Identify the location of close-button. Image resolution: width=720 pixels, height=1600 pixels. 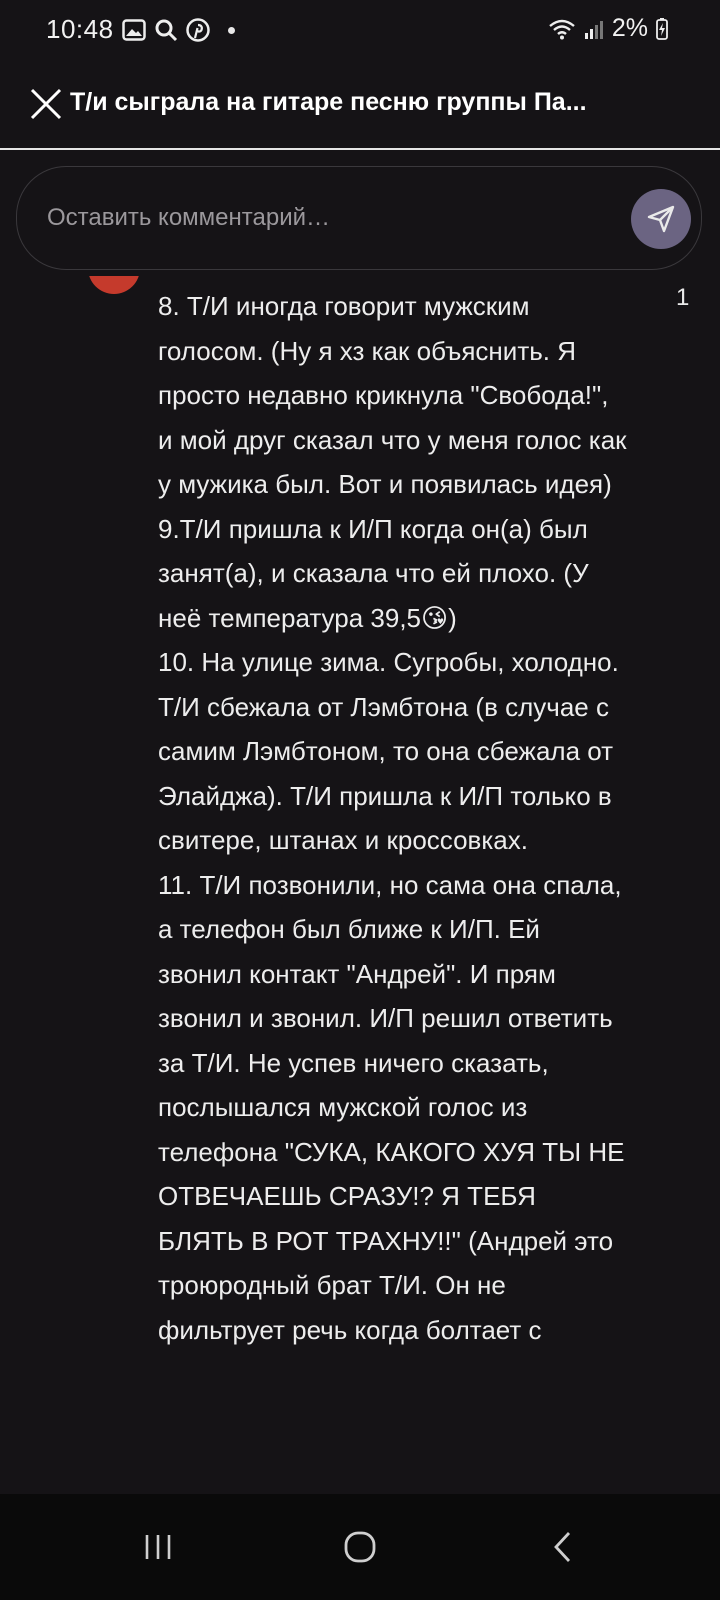
(46, 104).